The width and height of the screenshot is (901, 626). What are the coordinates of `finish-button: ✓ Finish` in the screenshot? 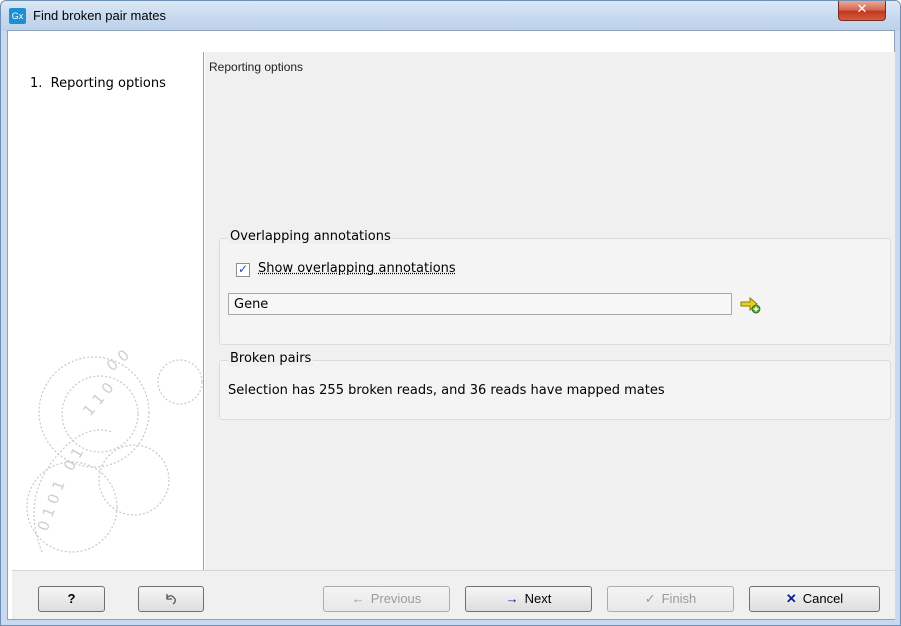 It's located at (670, 599).